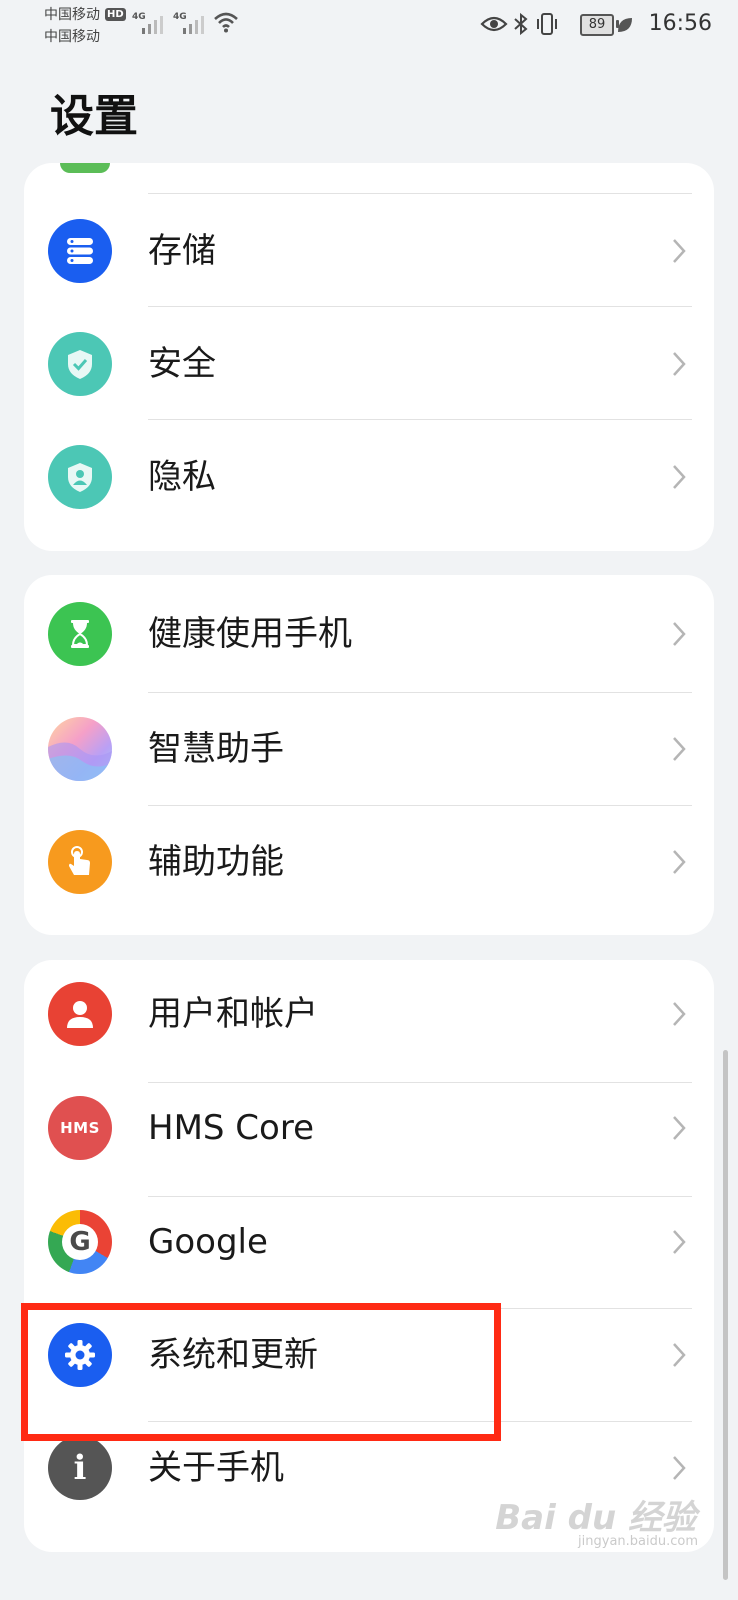  Describe the element at coordinates (80, 634) in the screenshot. I see `hourglass-icon` at that location.